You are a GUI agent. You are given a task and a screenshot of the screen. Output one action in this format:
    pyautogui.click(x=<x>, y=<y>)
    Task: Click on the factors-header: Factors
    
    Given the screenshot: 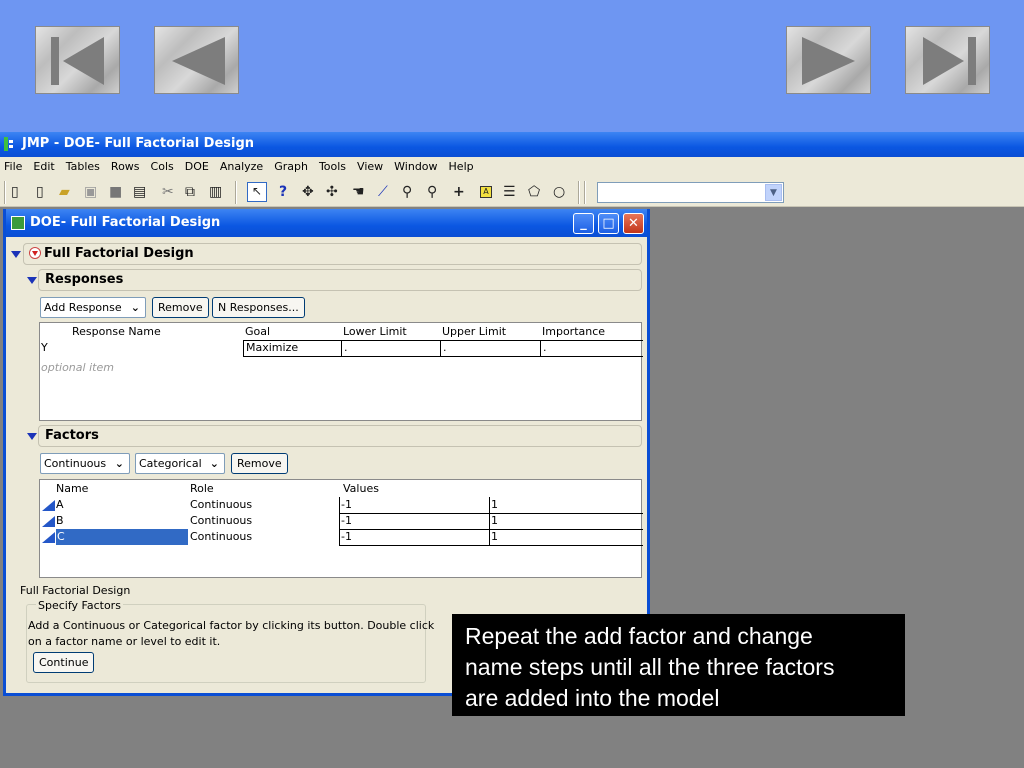 What is the action you would take?
    pyautogui.click(x=340, y=436)
    